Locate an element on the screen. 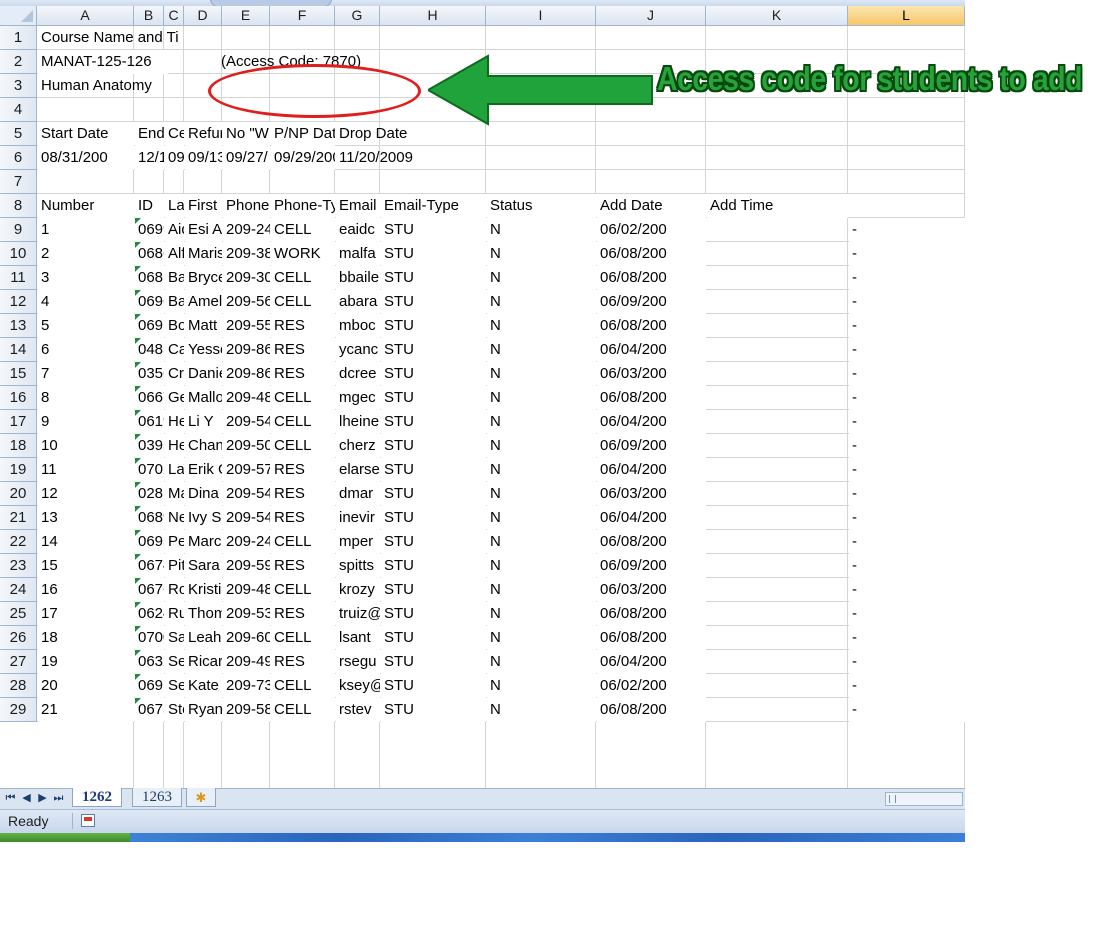  table-cell-phone: 209-57 is located at coordinates (246, 470).